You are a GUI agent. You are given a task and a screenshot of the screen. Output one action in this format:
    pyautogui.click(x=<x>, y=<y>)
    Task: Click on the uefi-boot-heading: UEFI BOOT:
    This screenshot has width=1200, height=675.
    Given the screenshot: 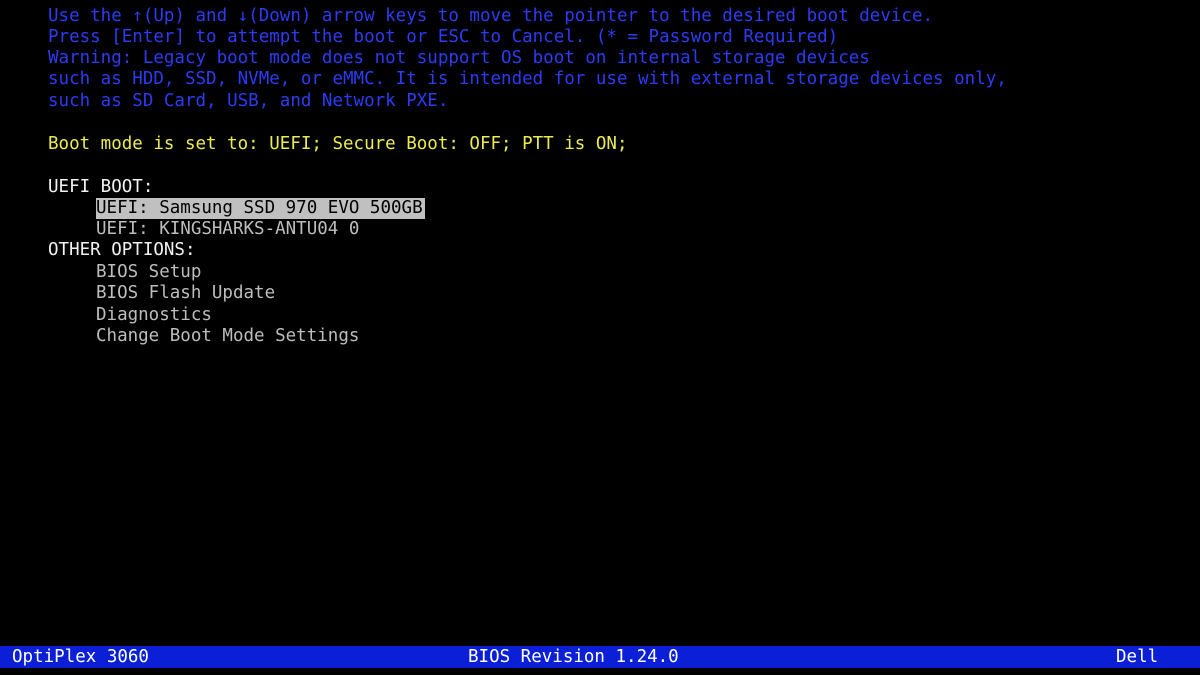 What is the action you would take?
    pyautogui.click(x=101, y=187)
    